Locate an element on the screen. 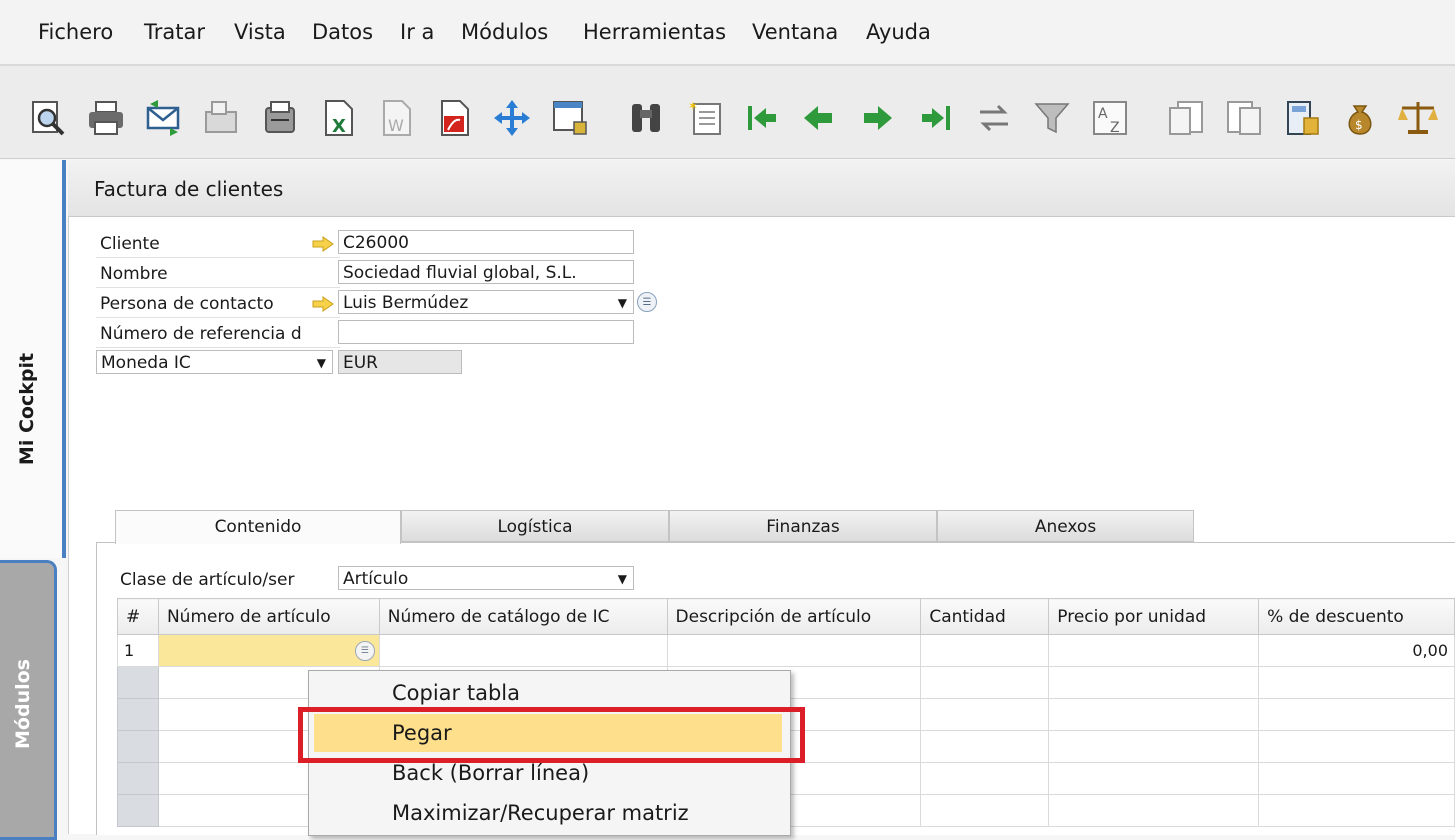 This screenshot has width=1455, height=840. excel-icon: X is located at coordinates (338, 118).